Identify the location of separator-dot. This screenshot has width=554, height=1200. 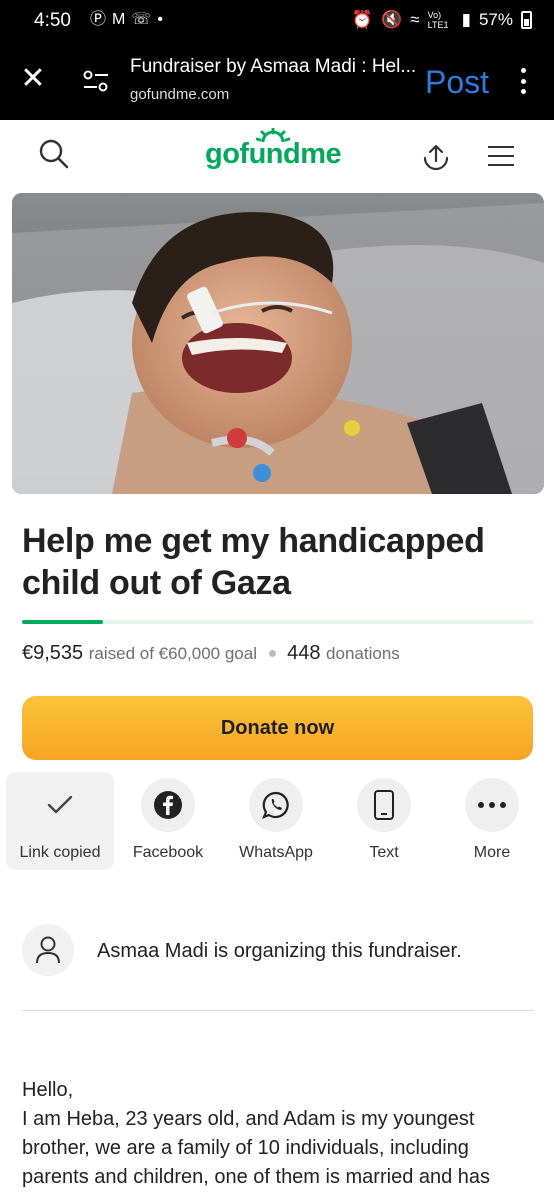
(272, 654).